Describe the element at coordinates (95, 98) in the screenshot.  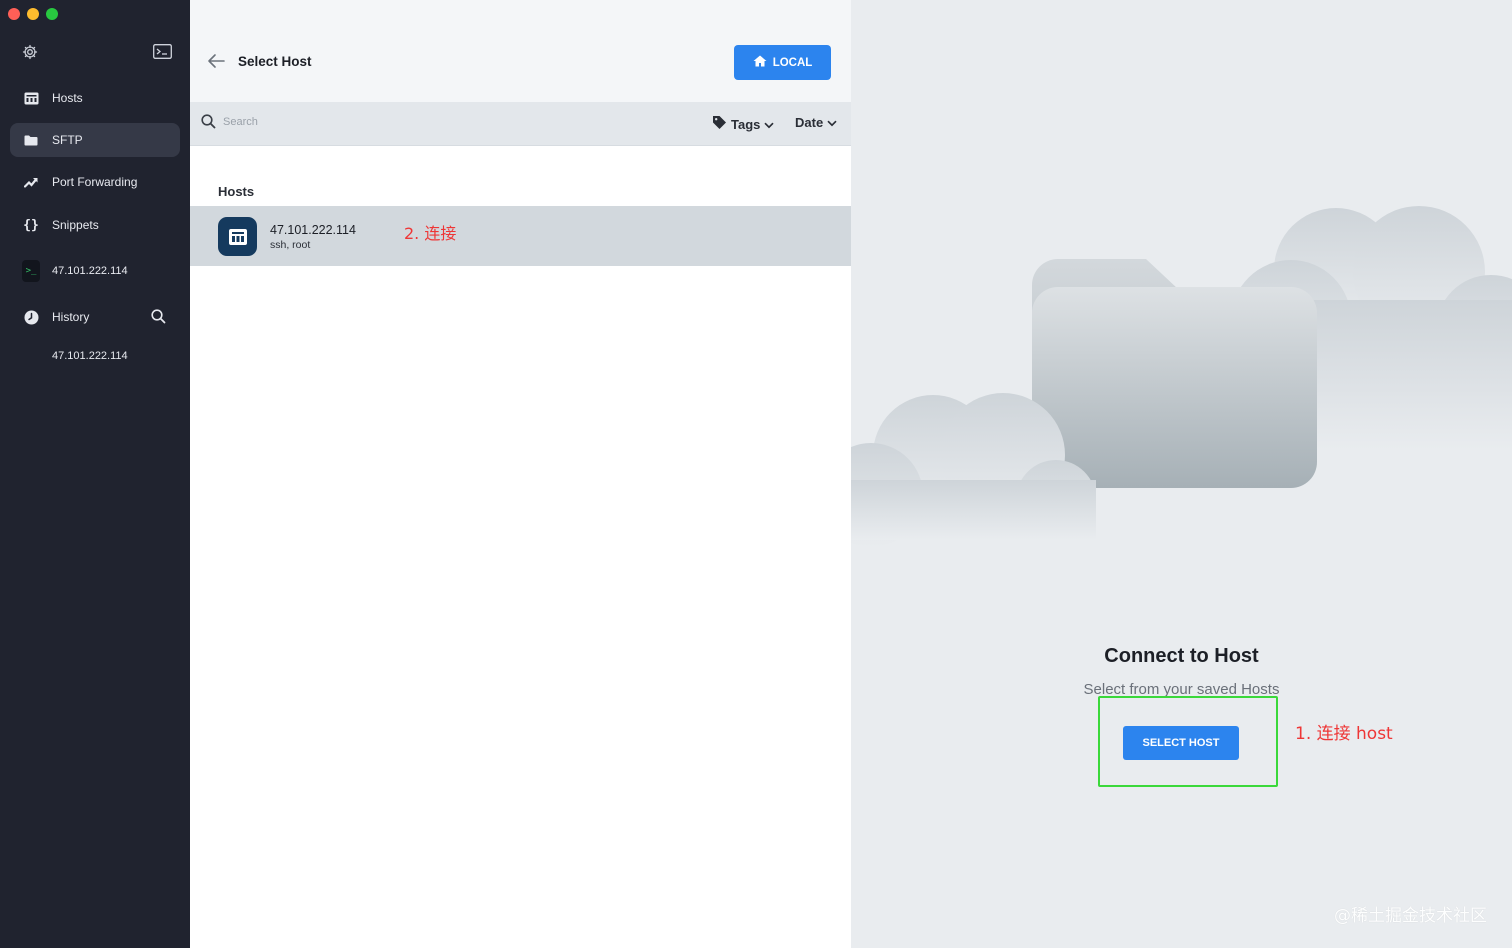
I see `sidebar-item-hosts: Hosts` at that location.